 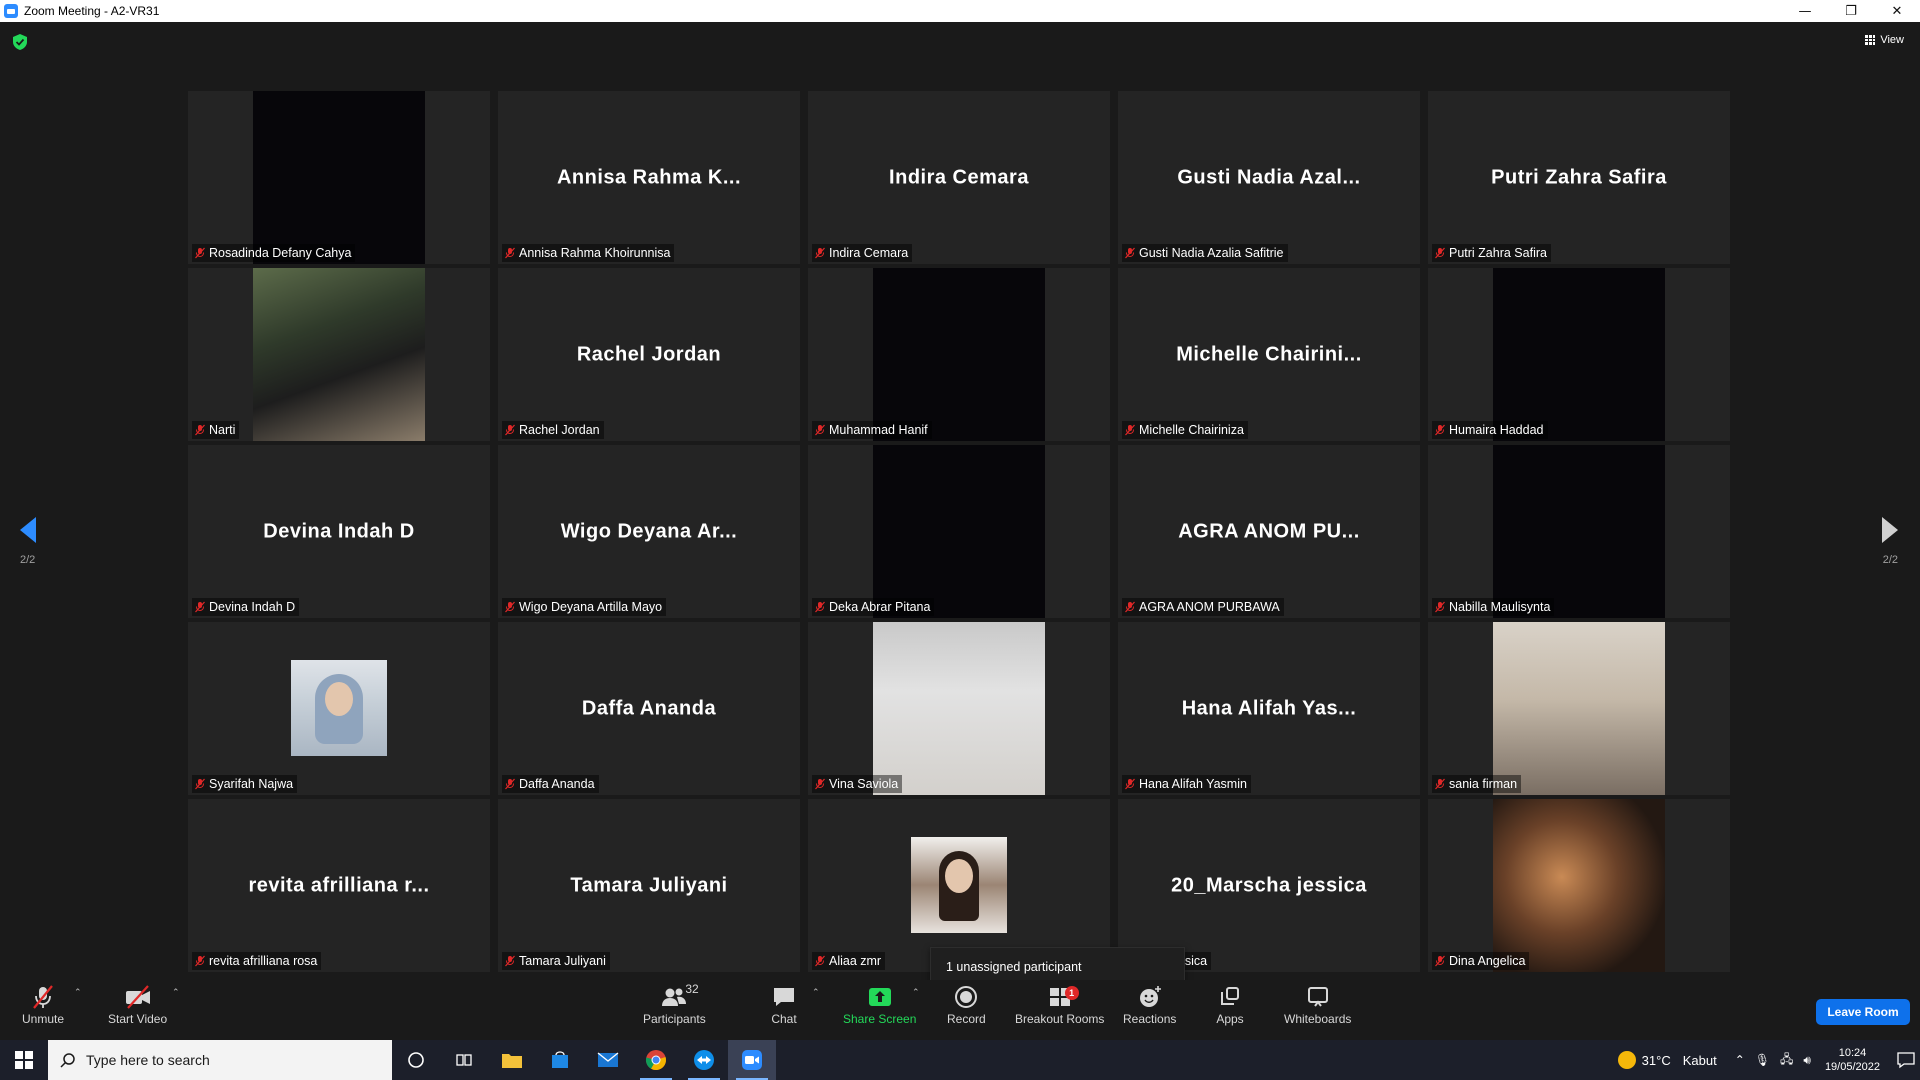 I want to click on participant-tile: Rosadinda Defany Cahya, so click(x=339, y=177).